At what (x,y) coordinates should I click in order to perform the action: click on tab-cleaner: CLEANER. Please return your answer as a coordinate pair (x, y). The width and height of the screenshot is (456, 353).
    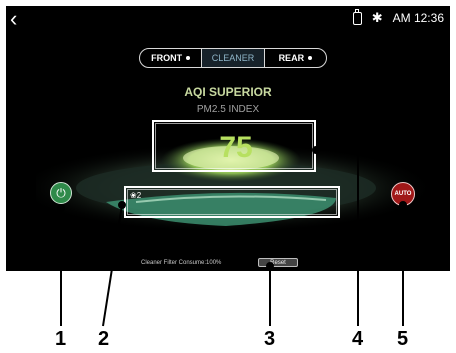
    Looking at the image, I should click on (232, 58).